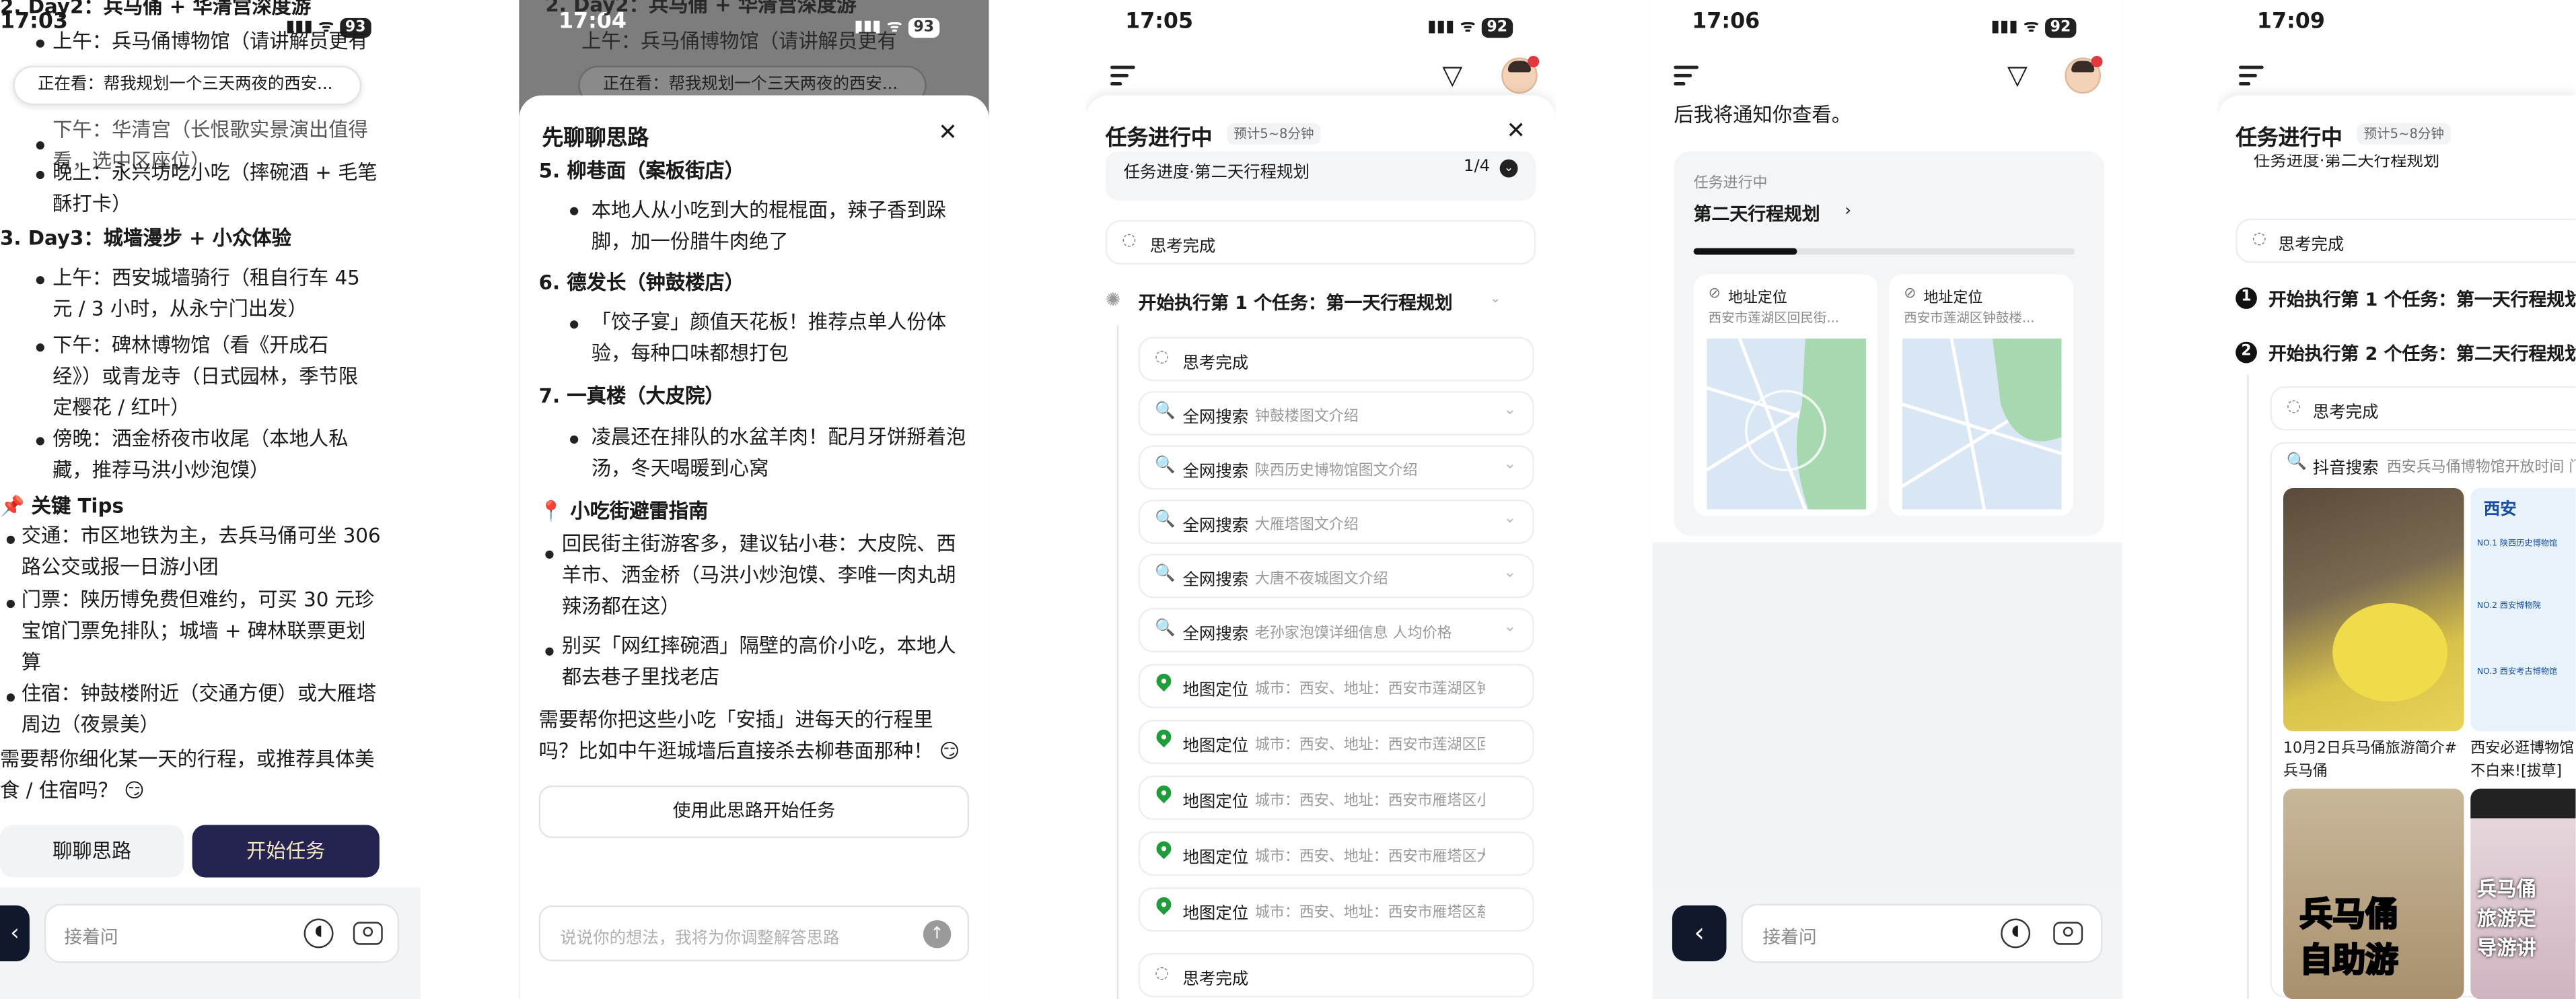 The height and width of the screenshot is (999, 2576). I want to click on task-step-row: 🔍 全网搜索 大雁塔图文介绍 ⌄, so click(1336, 522).